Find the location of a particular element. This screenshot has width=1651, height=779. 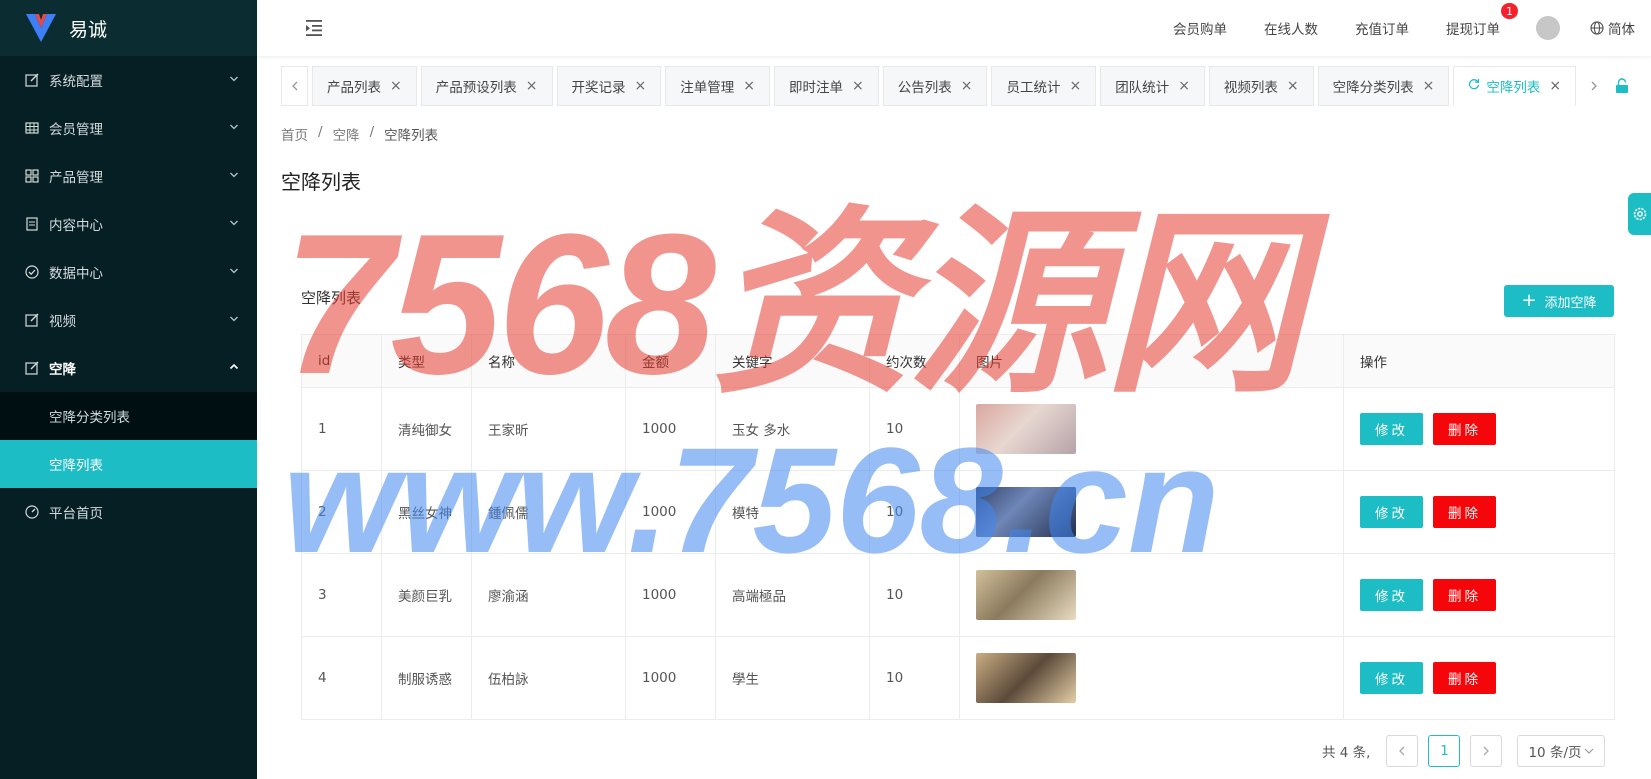

submenu-item-0: 空降分类列表 is located at coordinates (128, 416).